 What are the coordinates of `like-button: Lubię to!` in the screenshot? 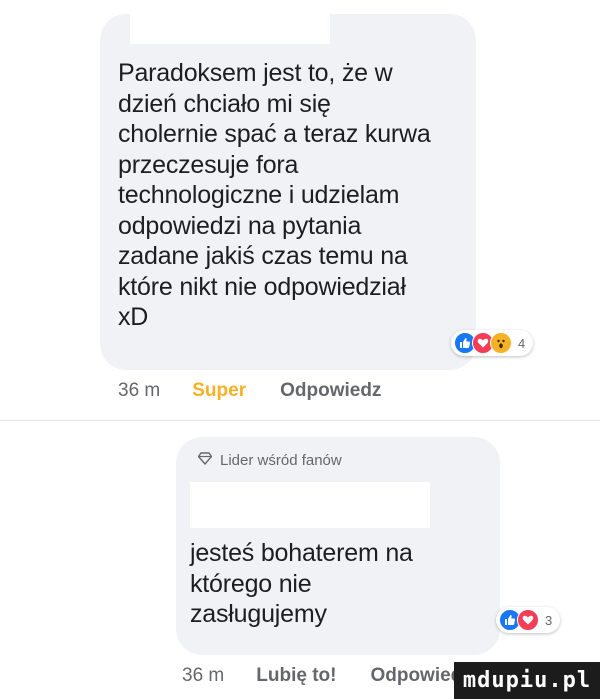 It's located at (296, 676).